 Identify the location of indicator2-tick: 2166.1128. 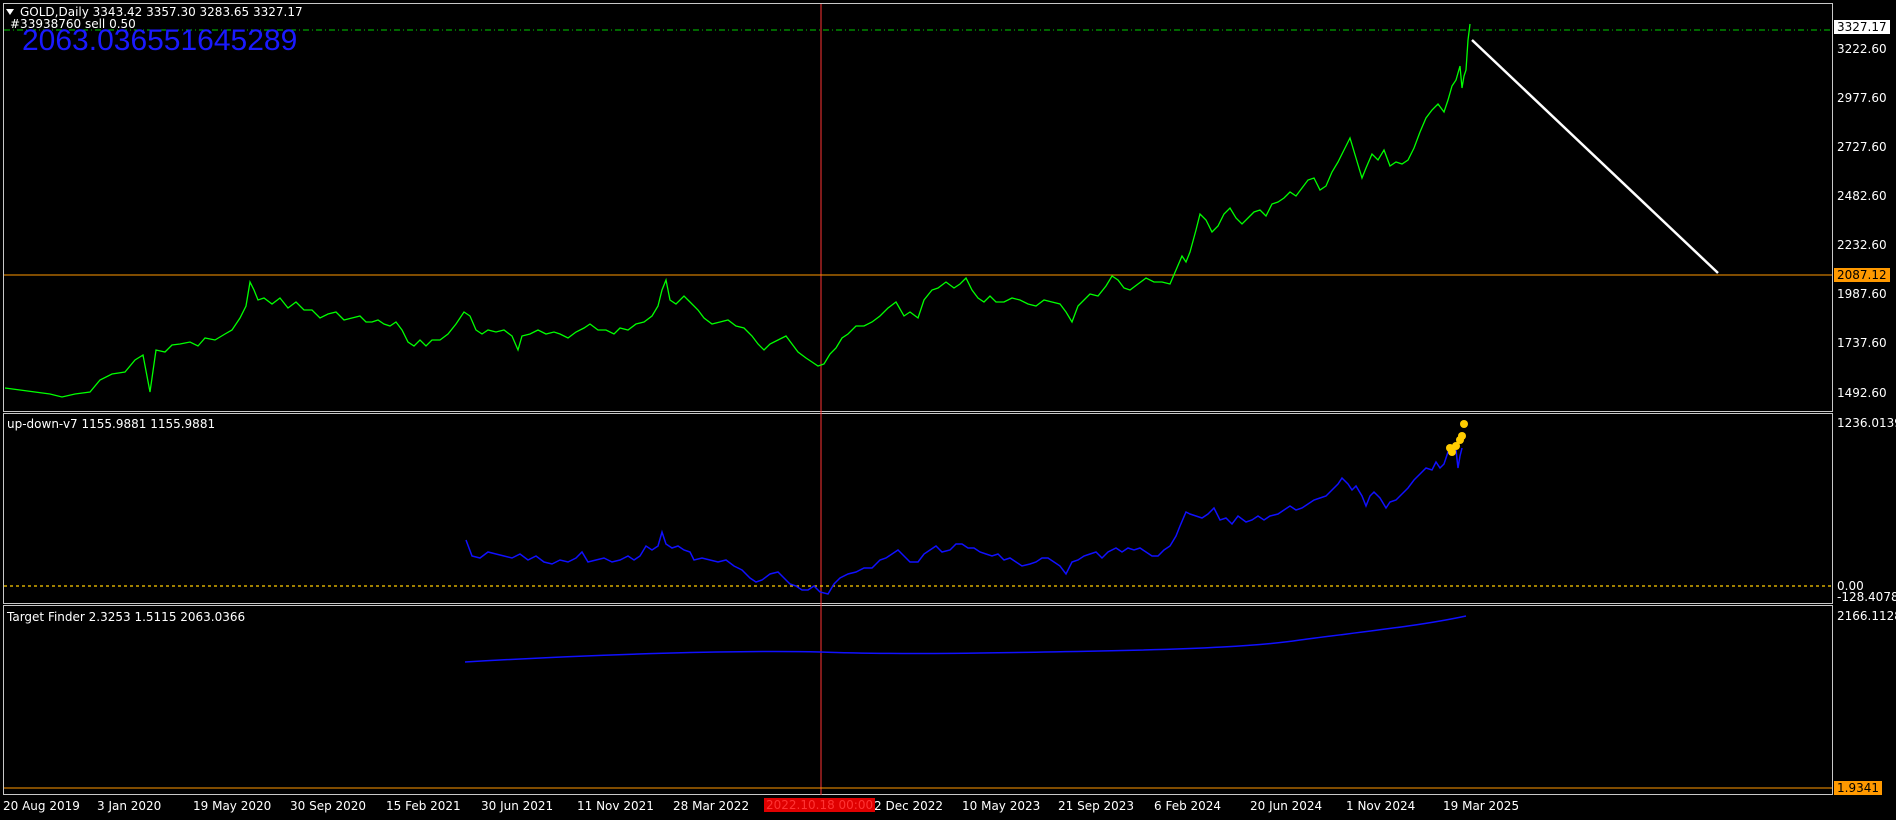
(1866, 616).